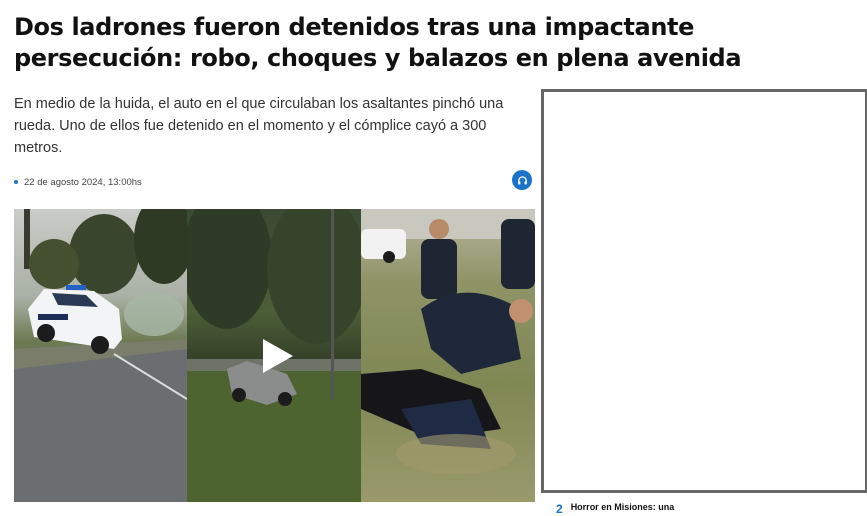 This screenshot has height=516, width=867. I want to click on video-frame-police-car, so click(100, 355).